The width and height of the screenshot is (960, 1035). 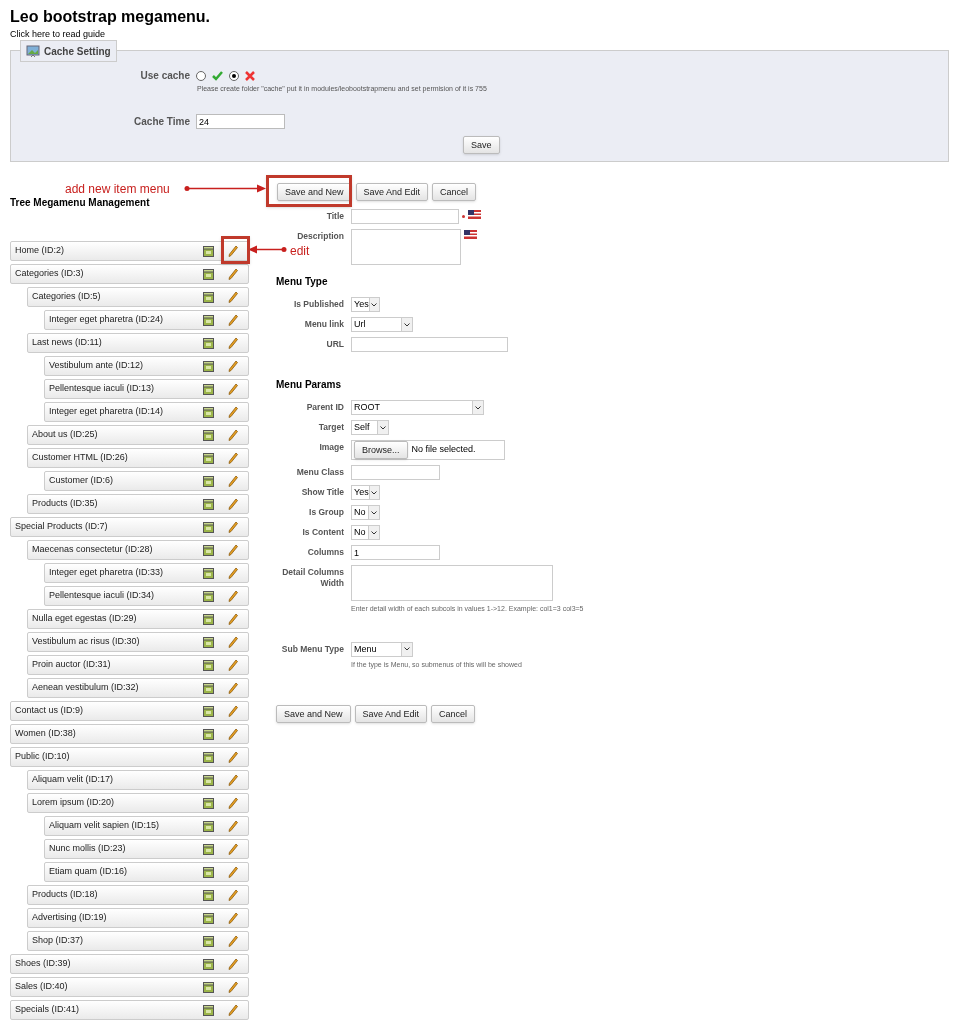 What do you see at coordinates (129, 964) in the screenshot?
I see `tree-item: Shoes (ID:39)` at bounding box center [129, 964].